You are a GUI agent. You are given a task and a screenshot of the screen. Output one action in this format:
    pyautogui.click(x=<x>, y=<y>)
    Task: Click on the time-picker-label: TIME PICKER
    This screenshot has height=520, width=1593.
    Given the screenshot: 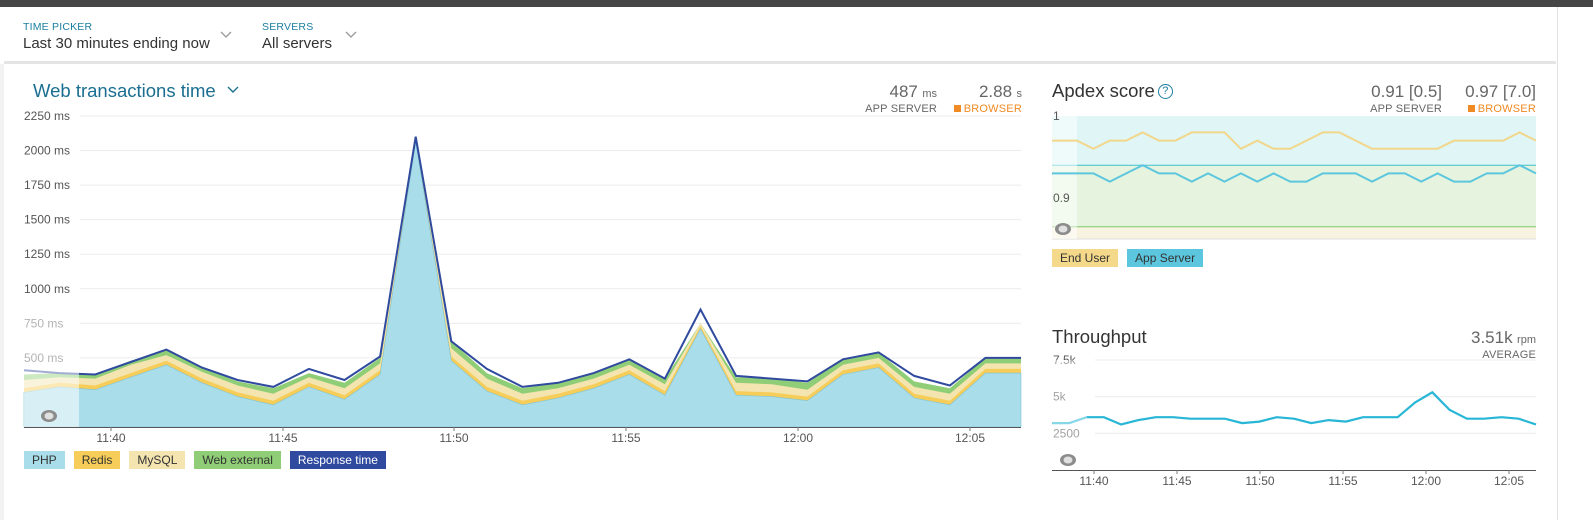 What is the action you would take?
    pyautogui.click(x=58, y=27)
    